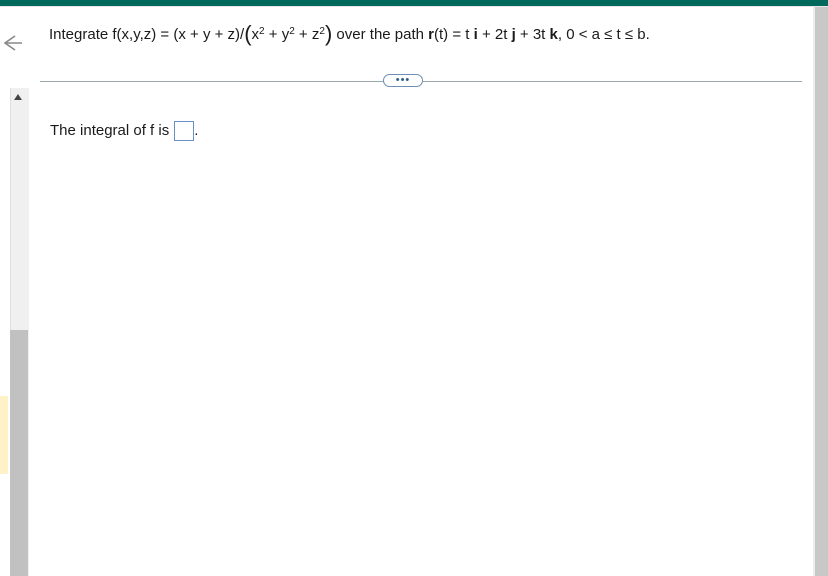 The width and height of the screenshot is (828, 576). What do you see at coordinates (255, 34) in the screenshot?
I see `x-term: x` at bounding box center [255, 34].